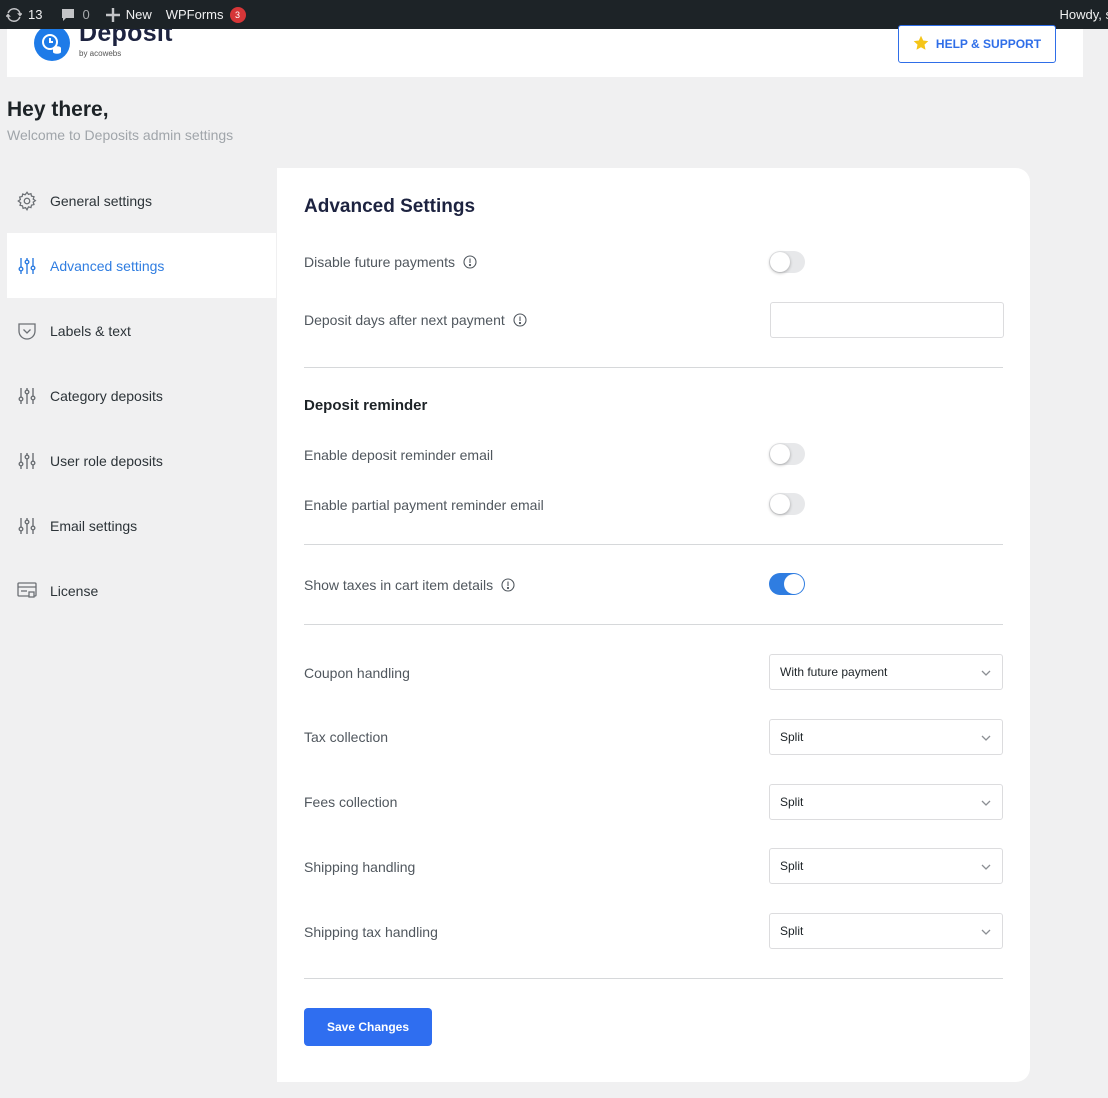 This screenshot has width=1108, height=1098. I want to click on sidebar-item-email-settings: Email settings, so click(141, 525).